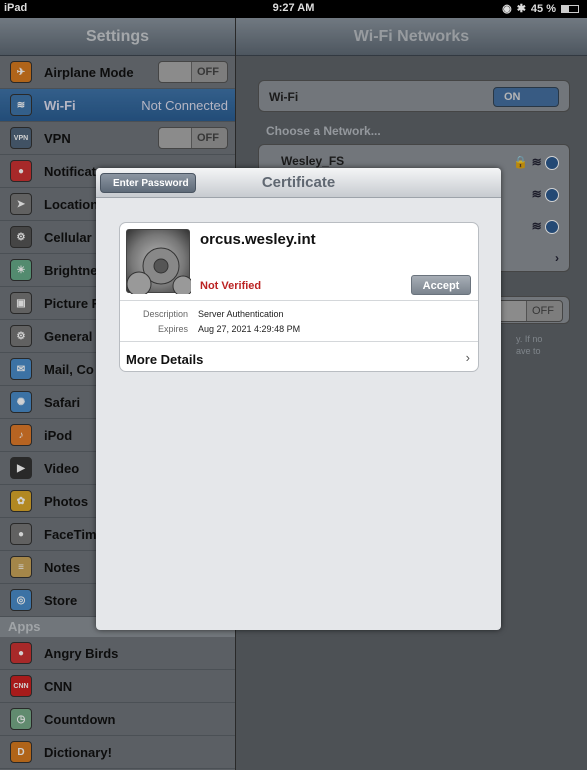 This screenshot has height=770, width=587. What do you see at coordinates (441, 285) in the screenshot?
I see `accept-button: Accept` at bounding box center [441, 285].